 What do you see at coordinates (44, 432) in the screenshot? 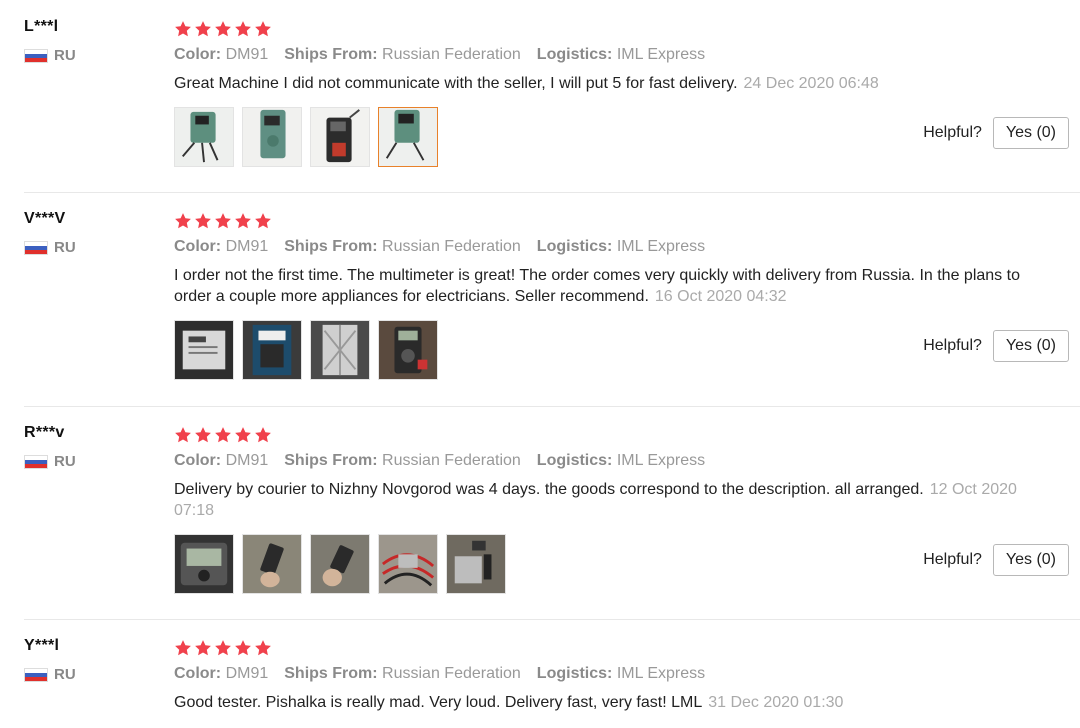
I see `reviewer-name: R***v` at bounding box center [44, 432].